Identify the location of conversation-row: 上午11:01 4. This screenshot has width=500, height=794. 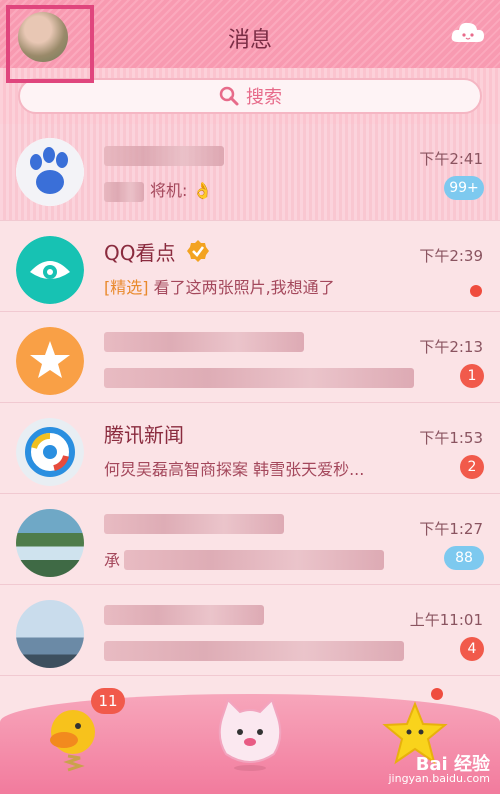
(250, 630).